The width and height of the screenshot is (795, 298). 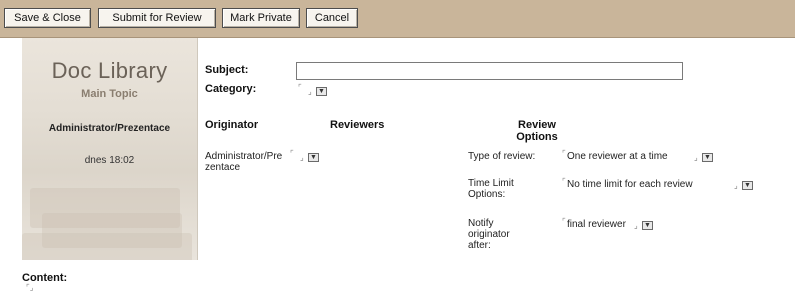 What do you see at coordinates (314, 90) in the screenshot?
I see `category-picker: ⌜ ⌟ ▼` at bounding box center [314, 90].